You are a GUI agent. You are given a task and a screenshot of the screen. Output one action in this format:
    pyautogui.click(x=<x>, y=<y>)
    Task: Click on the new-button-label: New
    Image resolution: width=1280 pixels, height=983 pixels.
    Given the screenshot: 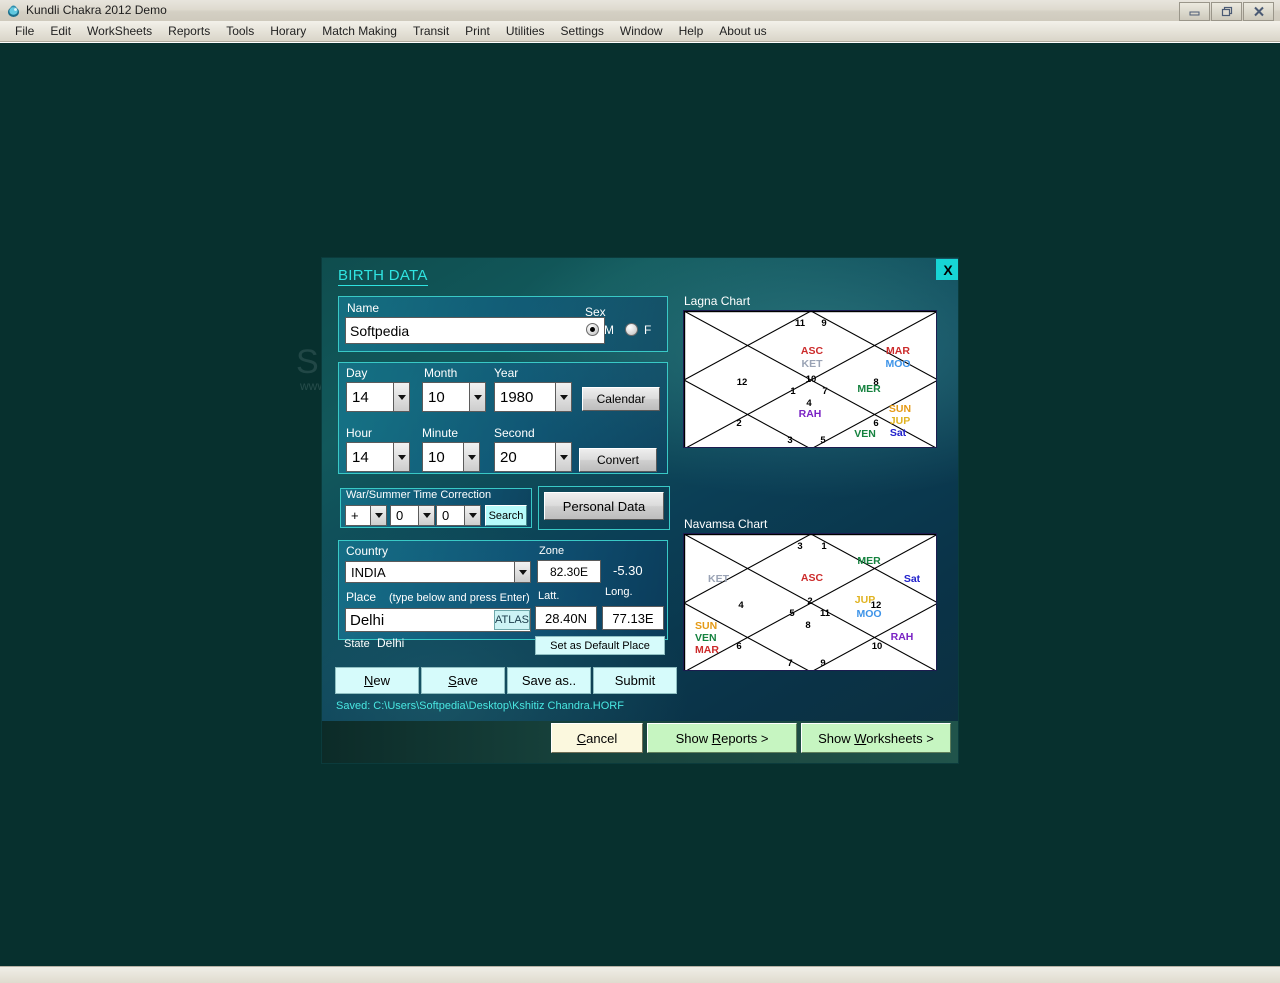 What is the action you would take?
    pyautogui.click(x=376, y=680)
    